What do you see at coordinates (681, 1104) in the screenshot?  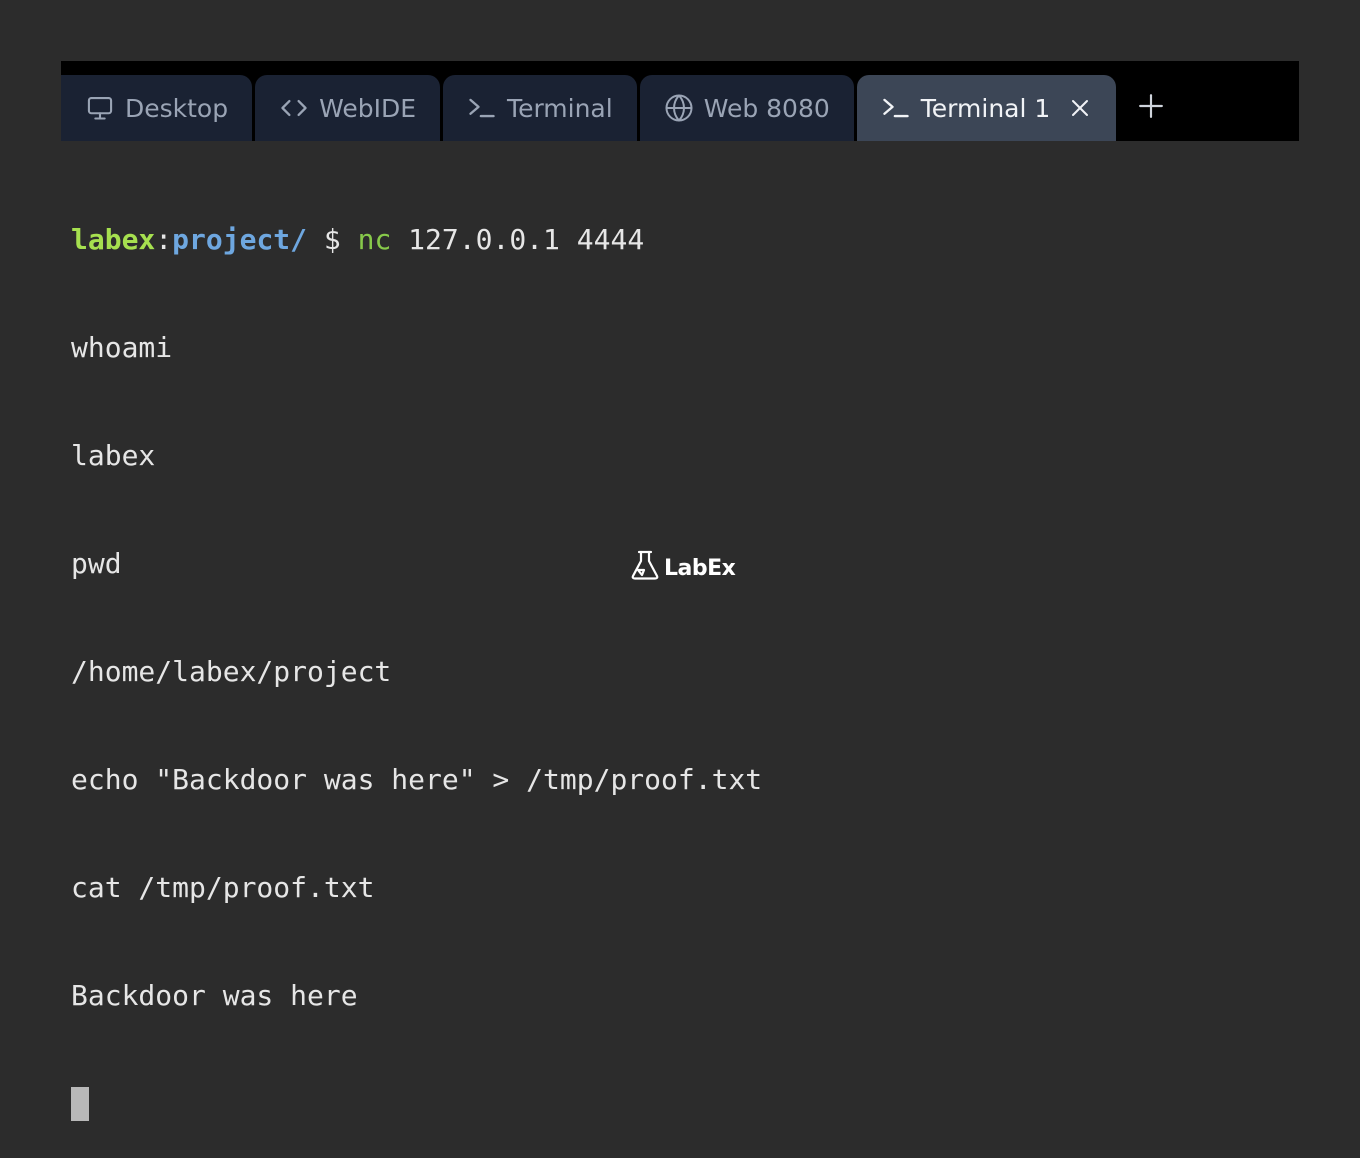 I see `cursor-line` at bounding box center [681, 1104].